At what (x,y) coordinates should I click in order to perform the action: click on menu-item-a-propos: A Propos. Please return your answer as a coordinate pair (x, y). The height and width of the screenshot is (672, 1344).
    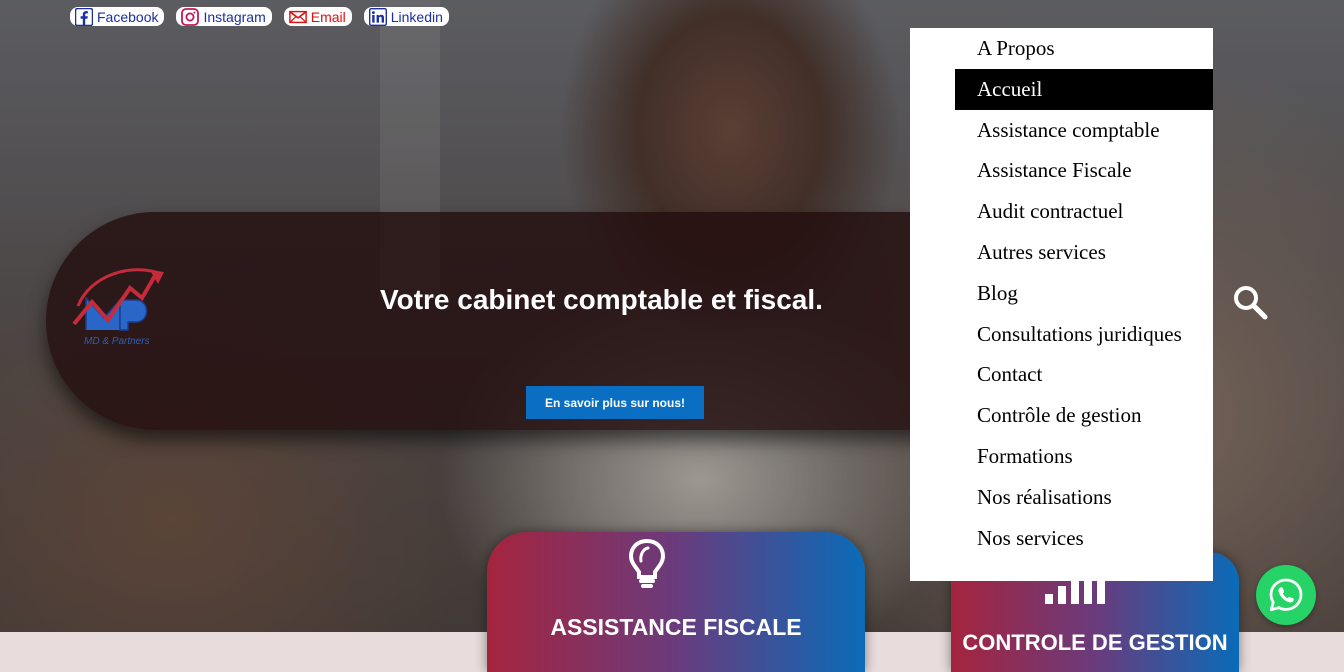
    Looking at the image, I should click on (1084, 48).